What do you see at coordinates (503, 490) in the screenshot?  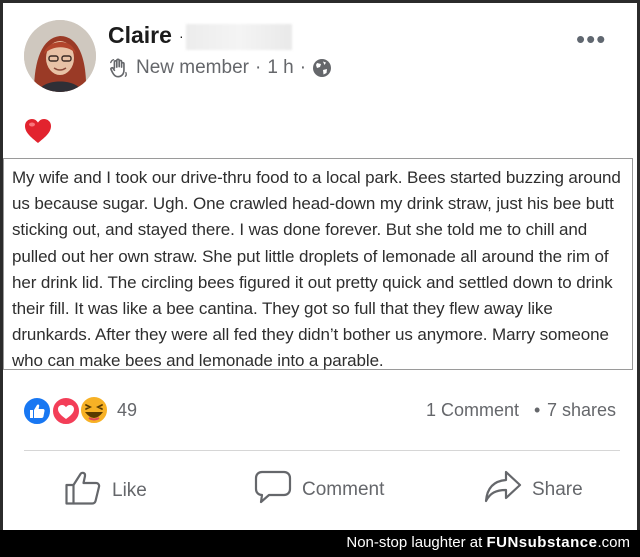 I see `share-arrow-icon` at bounding box center [503, 490].